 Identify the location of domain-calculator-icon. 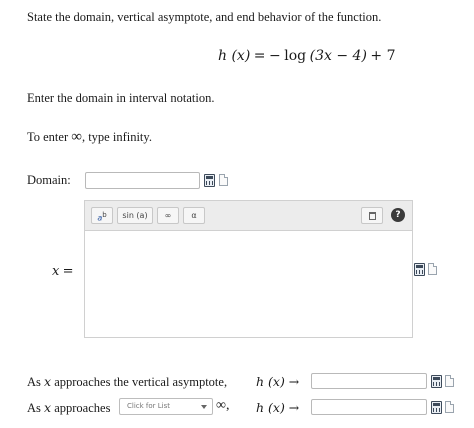
(209, 180).